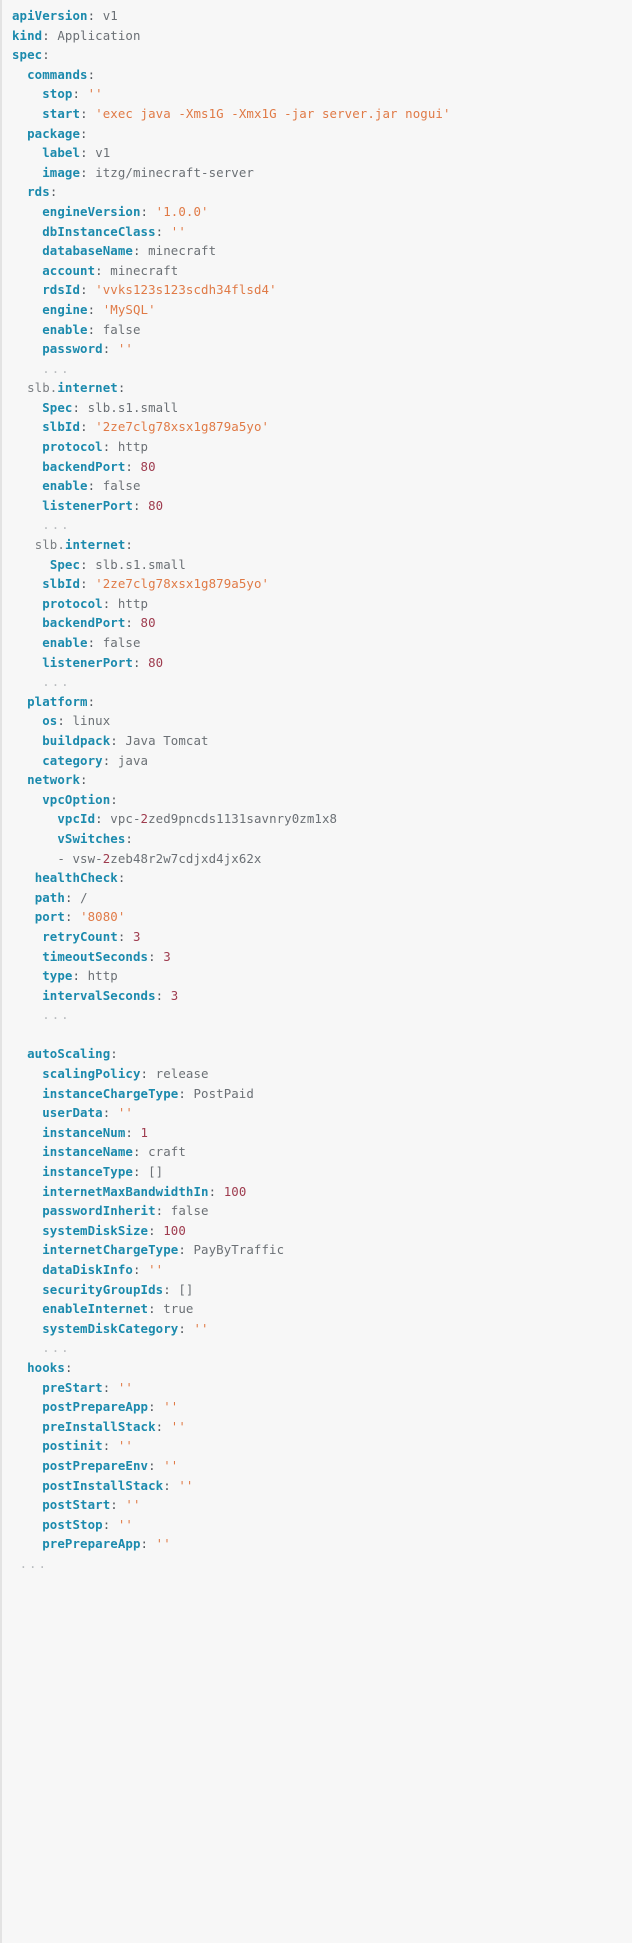 This screenshot has height=1943, width=632. Describe the element at coordinates (68, 1053) in the screenshot. I see `yaml-key: autoScaling` at that location.